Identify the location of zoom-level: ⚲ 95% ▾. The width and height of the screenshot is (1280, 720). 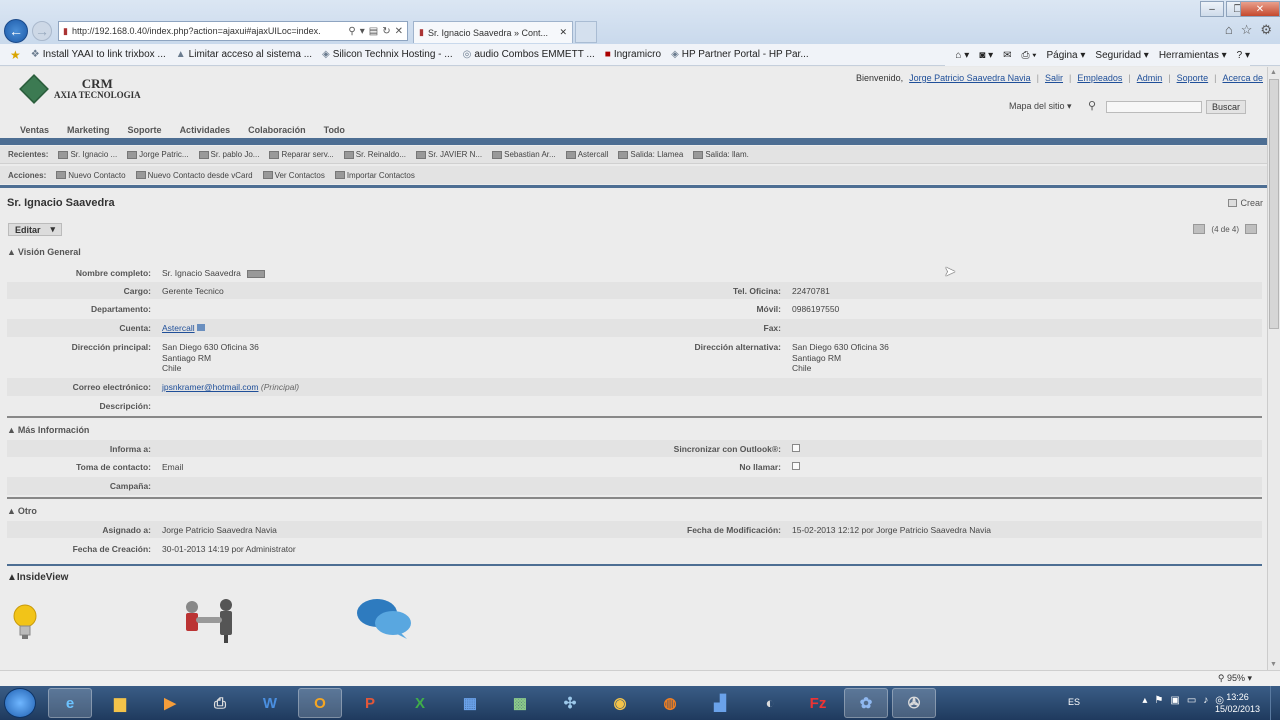
(1235, 678).